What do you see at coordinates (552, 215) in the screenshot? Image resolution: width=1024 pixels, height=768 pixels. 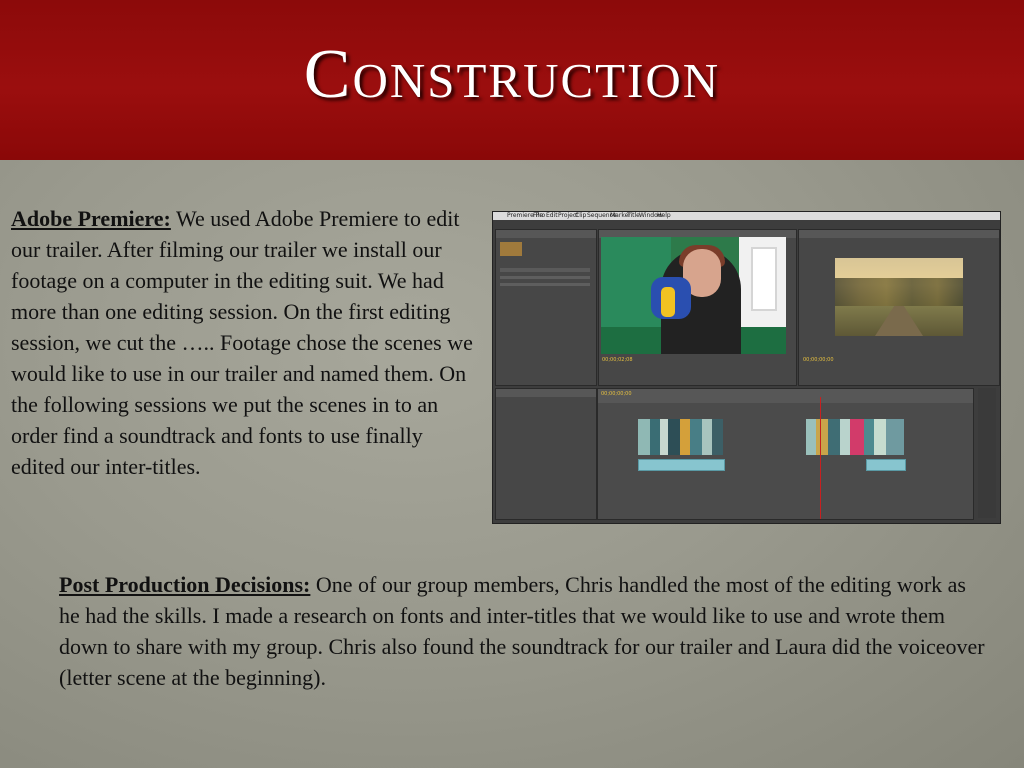 I see `menu-item: Edit` at bounding box center [552, 215].